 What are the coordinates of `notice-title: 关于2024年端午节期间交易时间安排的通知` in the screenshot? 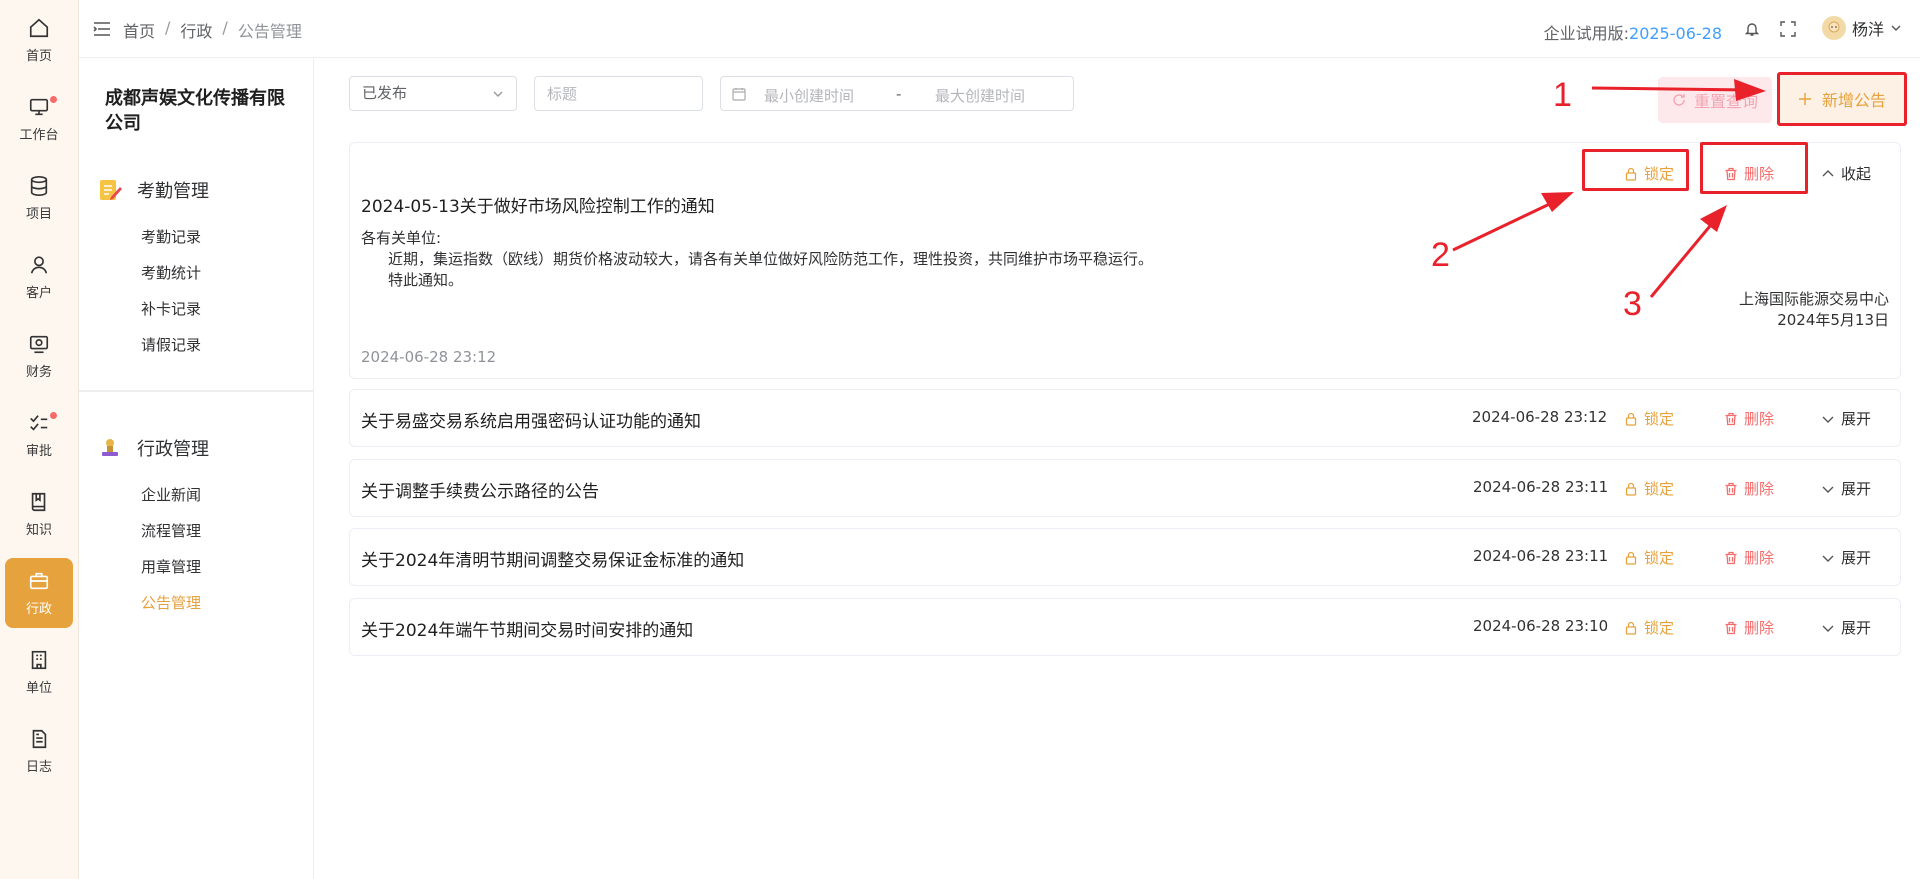 It's located at (527, 628).